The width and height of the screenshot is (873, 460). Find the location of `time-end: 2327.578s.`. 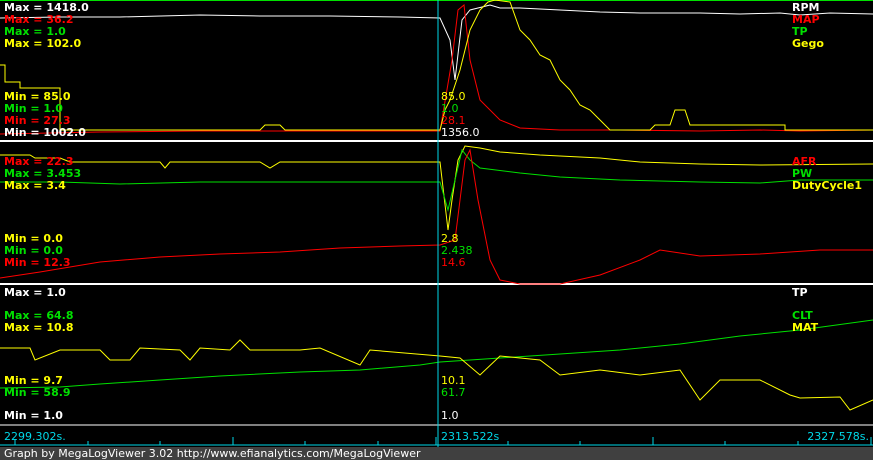

time-end: 2327.578s. is located at coordinates (838, 436).